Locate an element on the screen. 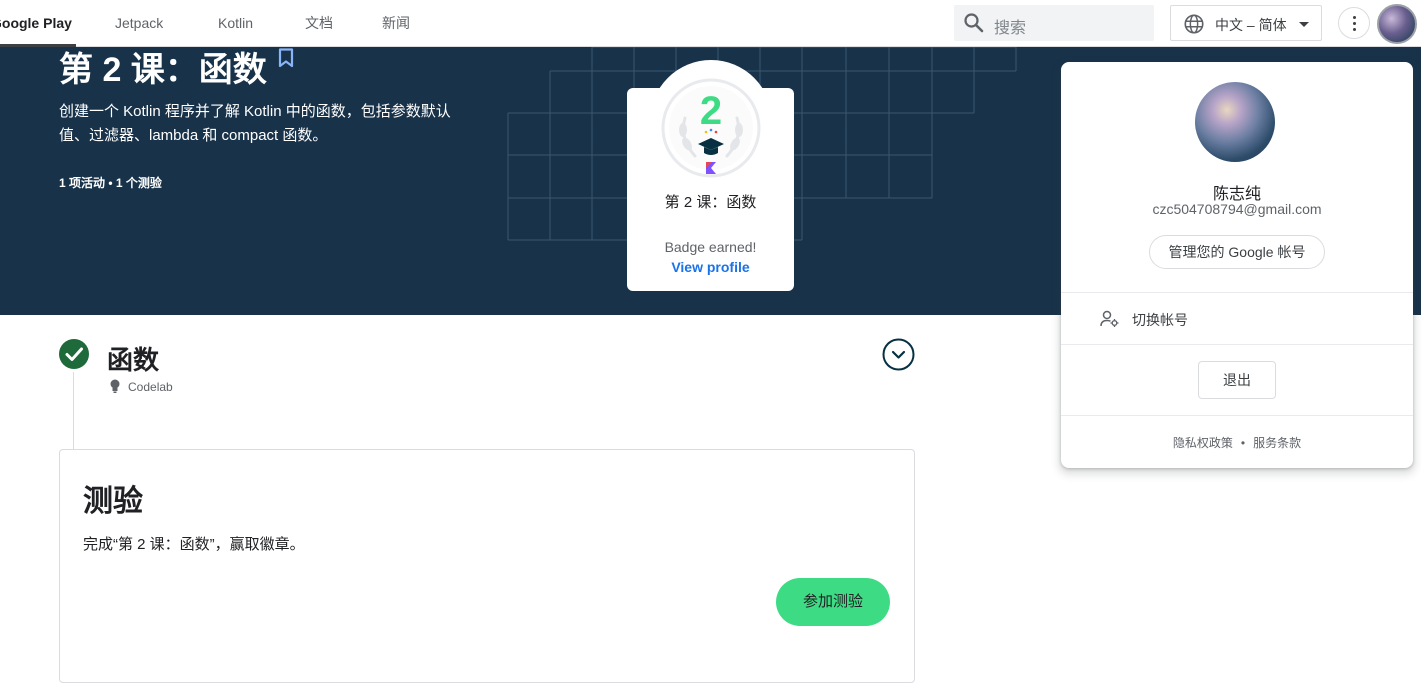 This screenshot has height=691, width=1421. badge-icon: 2 is located at coordinates (711, 128).